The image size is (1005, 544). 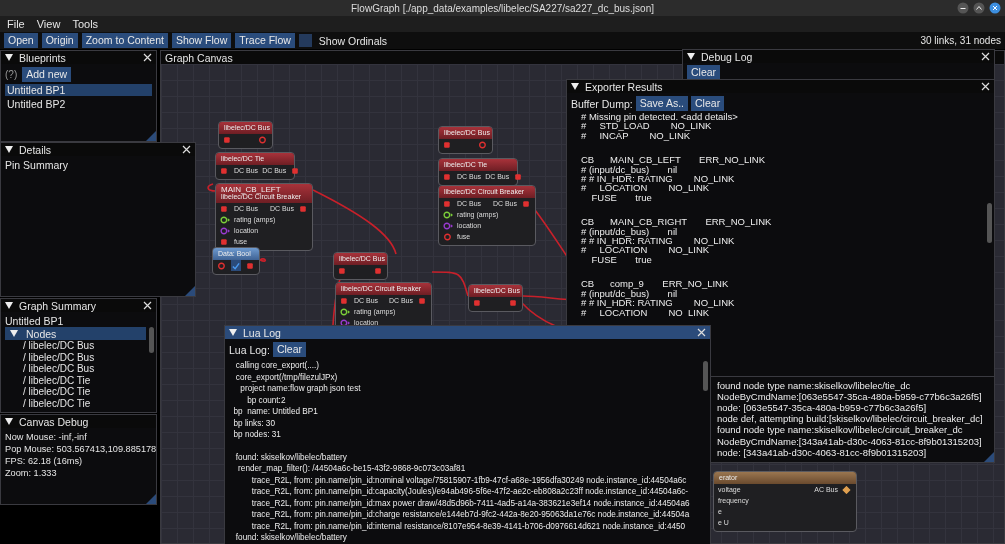 What do you see at coordinates (840, 430) in the screenshot?
I see `log-line: found node type name:skiselkov/libelec/circuit_breaker_dc` at bounding box center [840, 430].